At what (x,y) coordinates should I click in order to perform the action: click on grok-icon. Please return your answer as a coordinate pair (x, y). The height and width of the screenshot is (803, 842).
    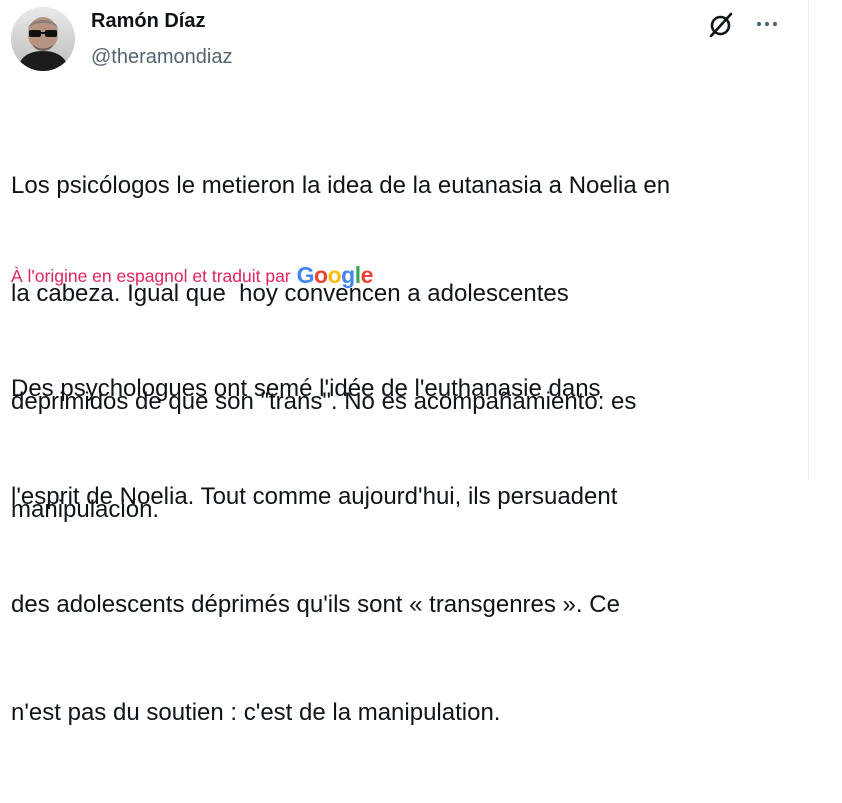
    Looking at the image, I should click on (721, 25).